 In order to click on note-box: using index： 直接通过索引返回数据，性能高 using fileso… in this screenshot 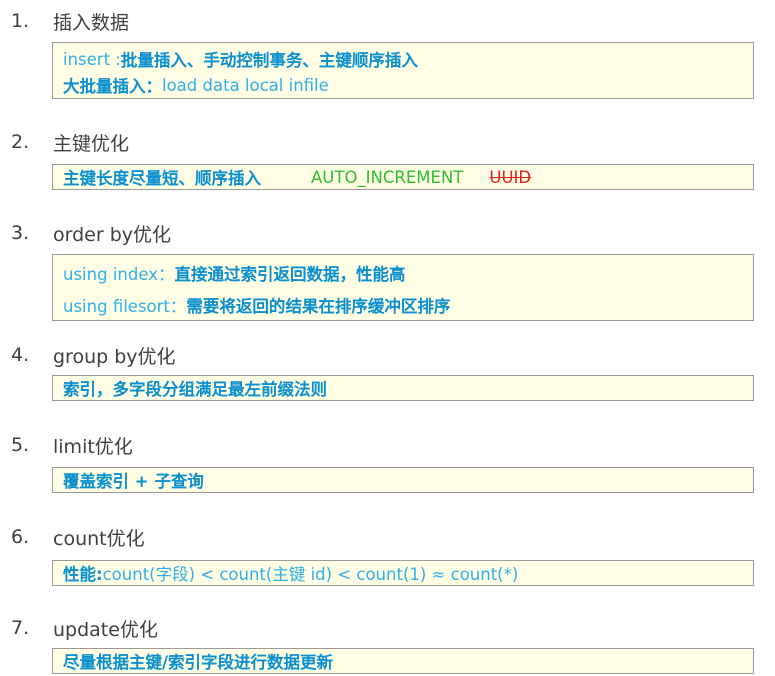, I will do `click(403, 287)`.